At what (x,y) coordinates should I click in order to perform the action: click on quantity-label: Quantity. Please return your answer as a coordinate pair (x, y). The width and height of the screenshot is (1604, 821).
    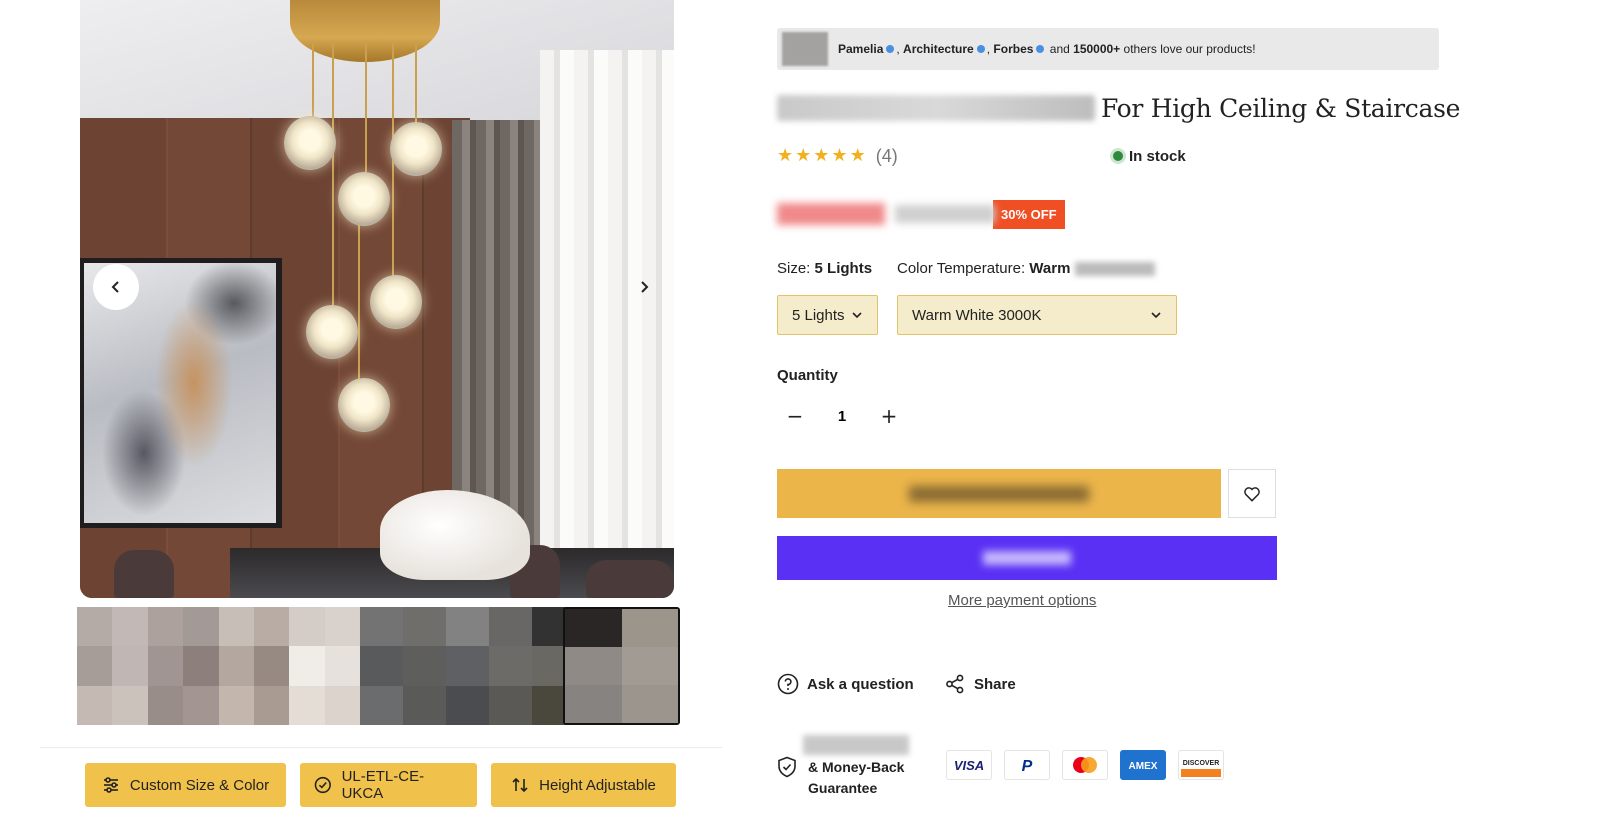
    Looking at the image, I should click on (807, 375).